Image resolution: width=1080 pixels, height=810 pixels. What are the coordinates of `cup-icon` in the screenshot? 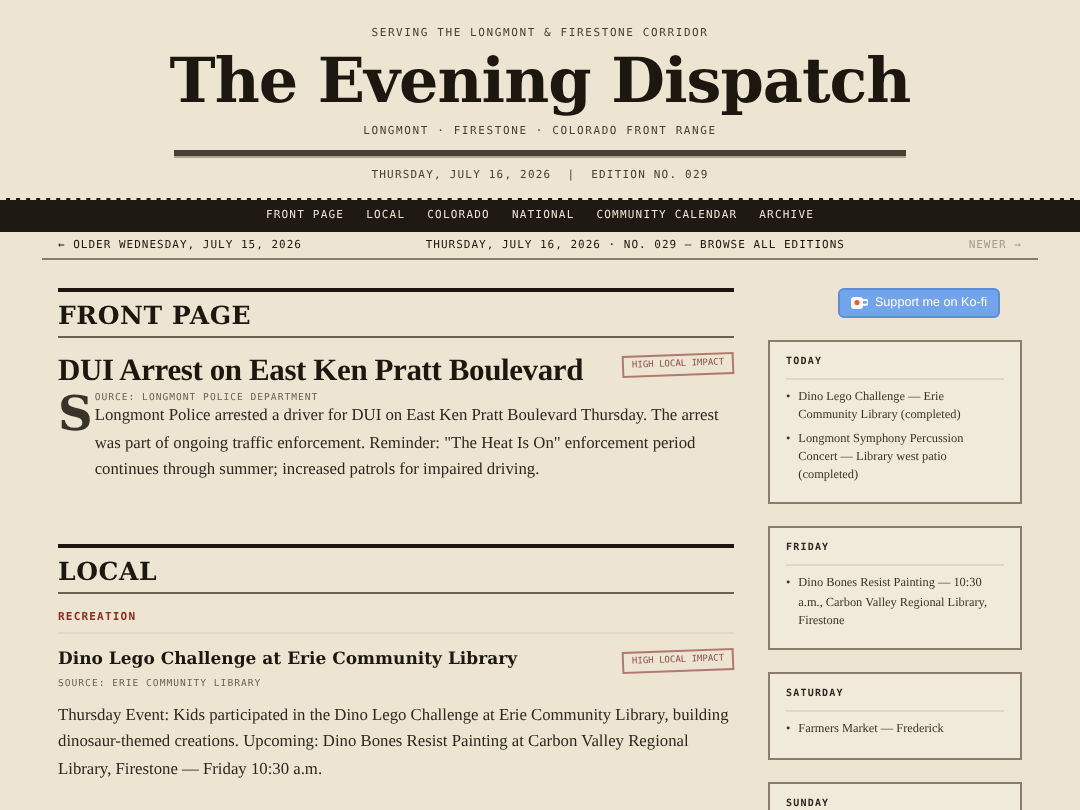 It's located at (859, 303).